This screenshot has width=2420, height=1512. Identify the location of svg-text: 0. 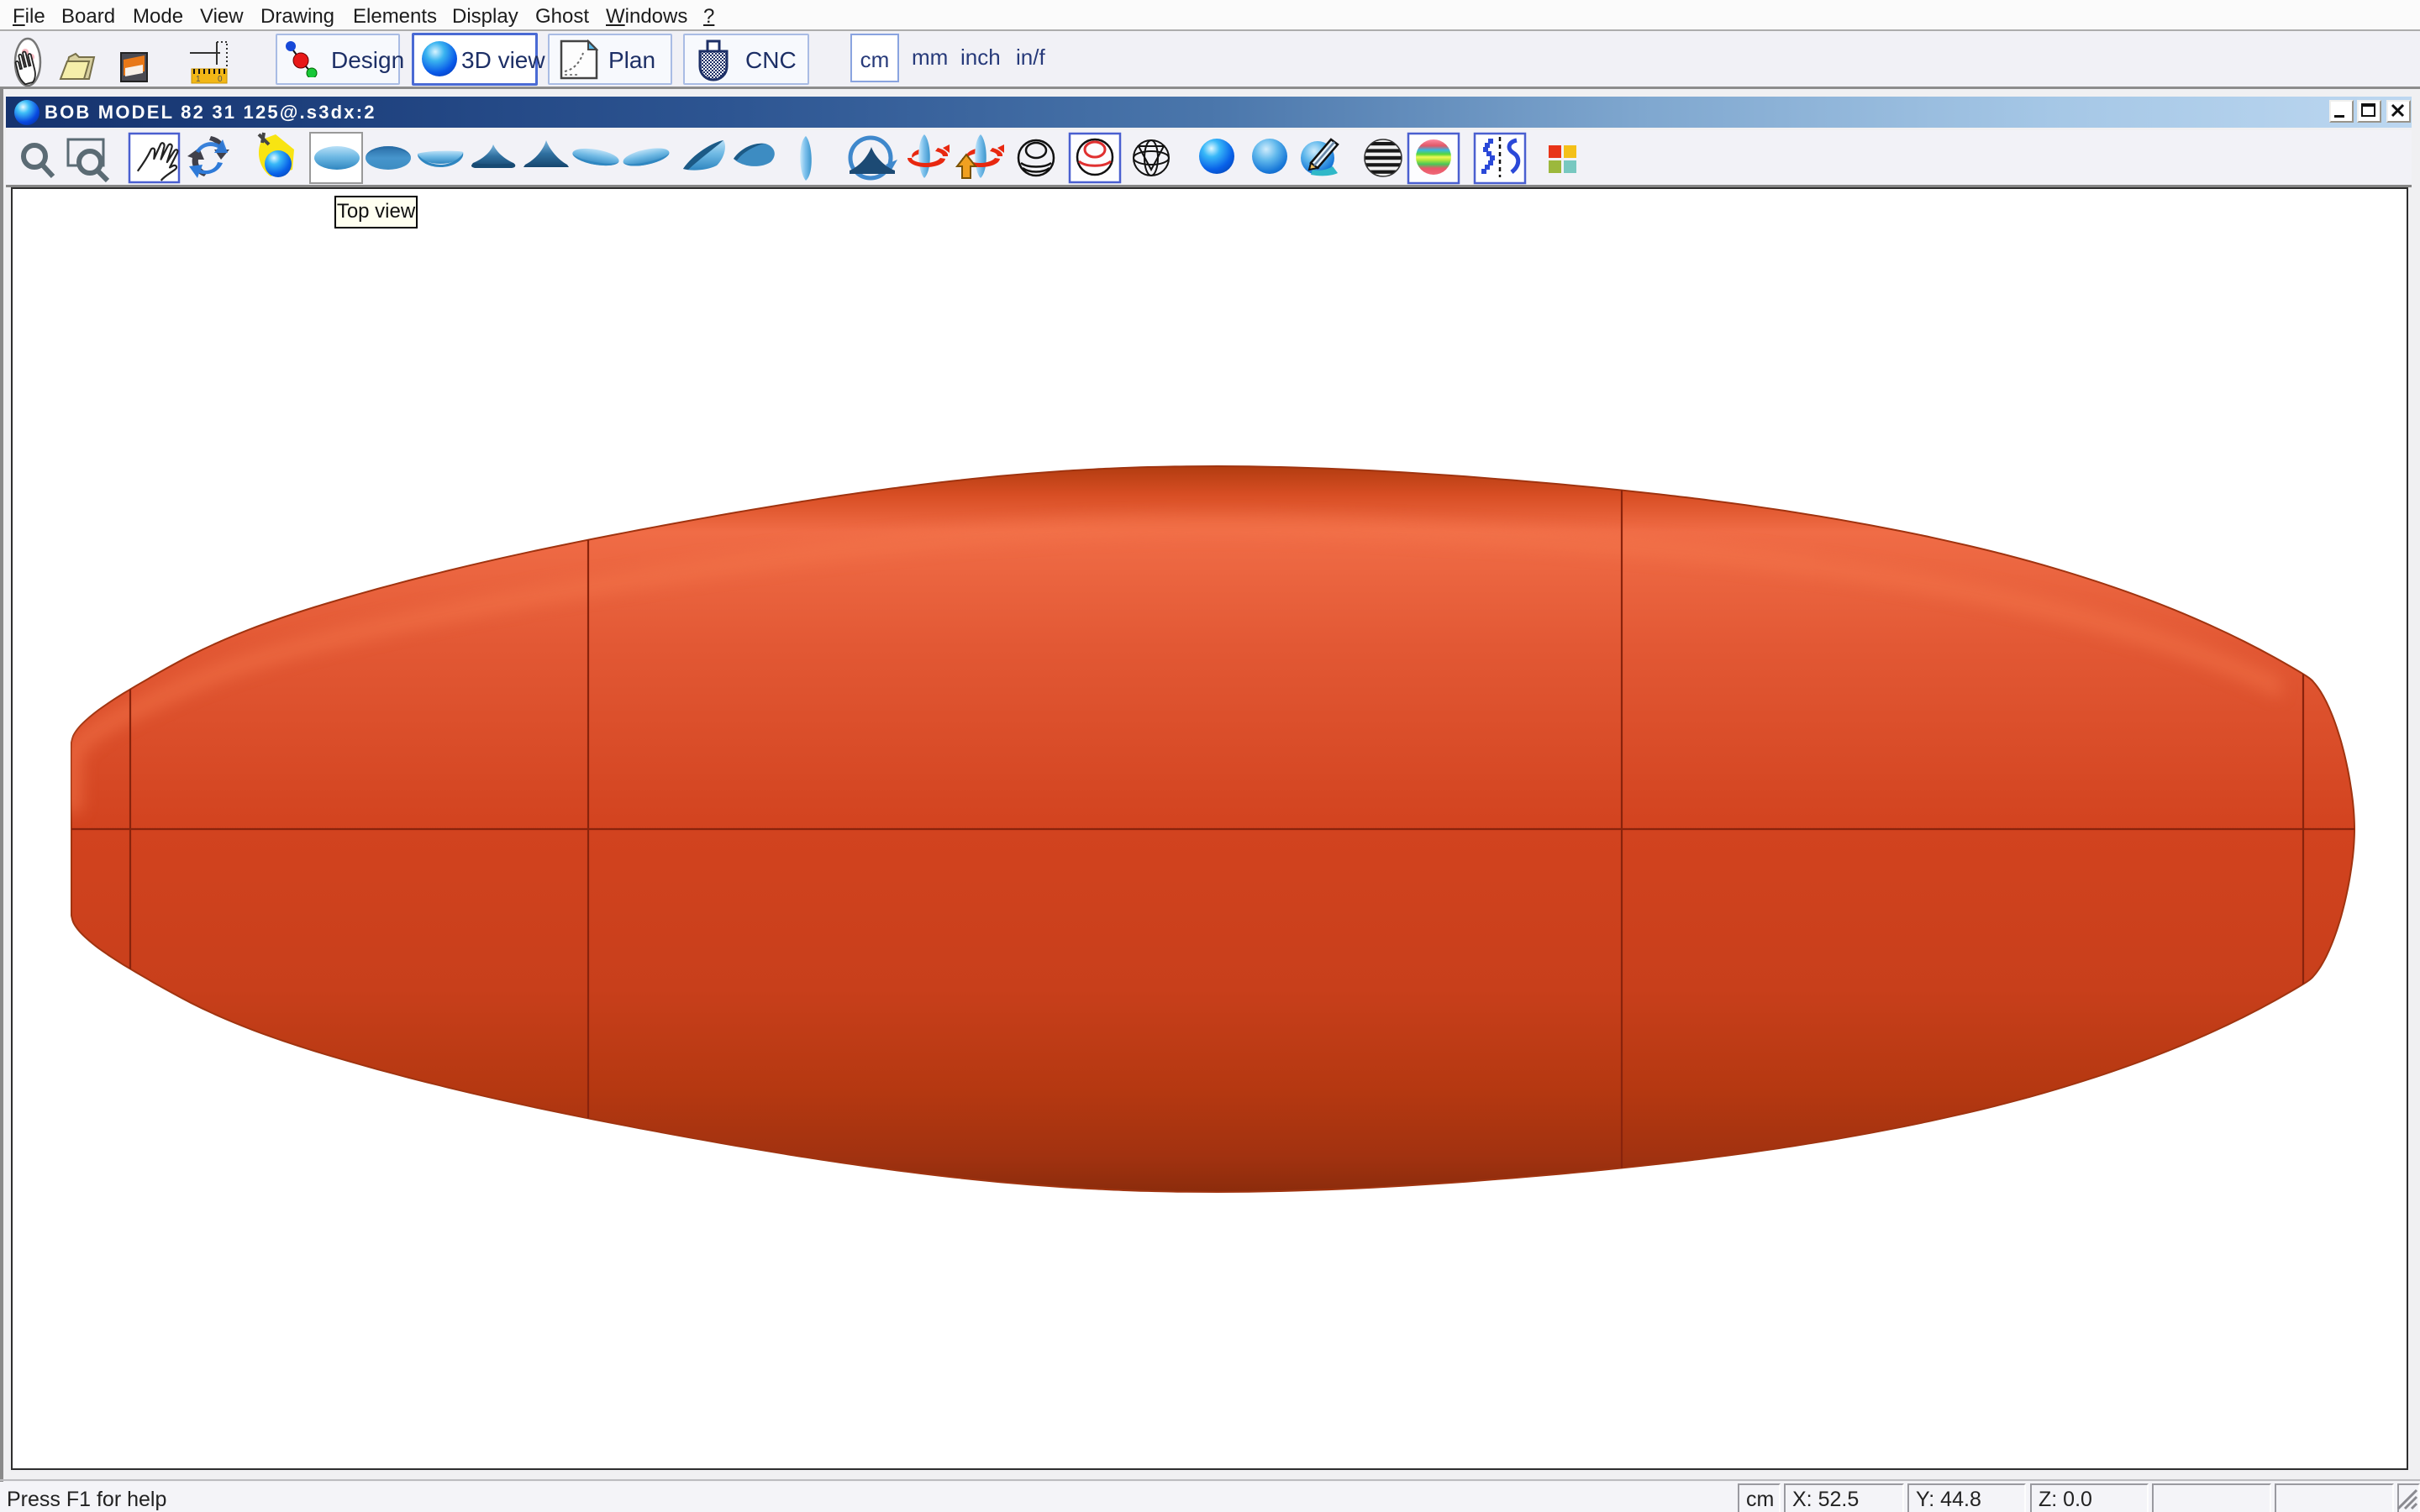
(220, 79).